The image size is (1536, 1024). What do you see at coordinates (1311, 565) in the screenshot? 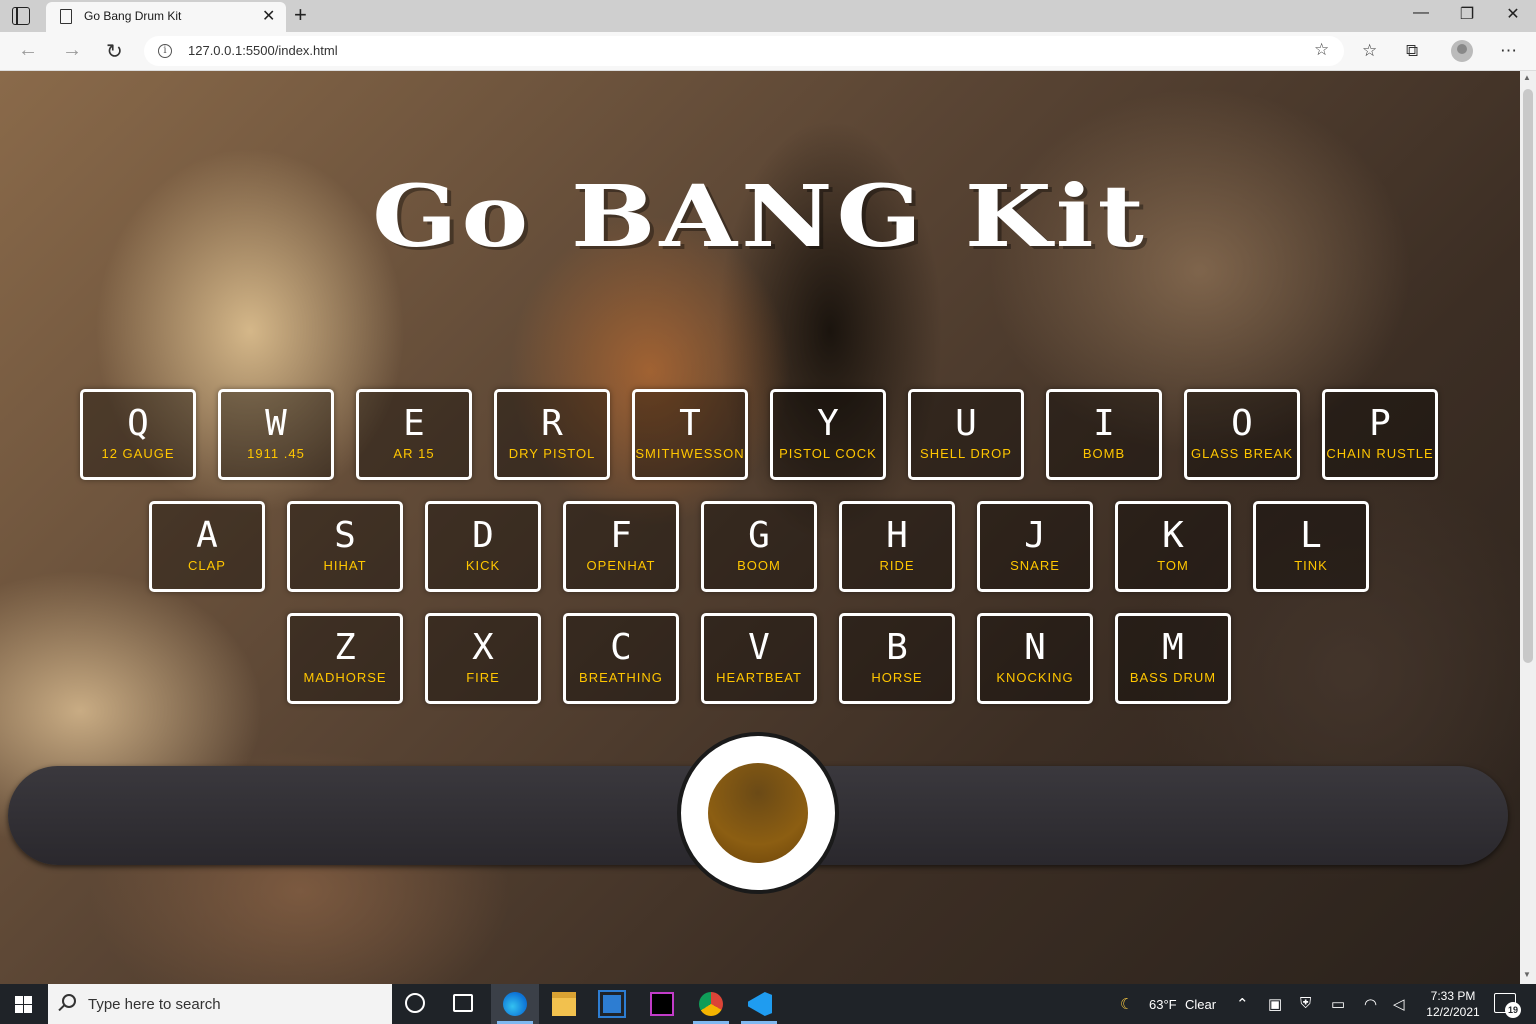
I see `key-sound-label: TINK` at bounding box center [1311, 565].